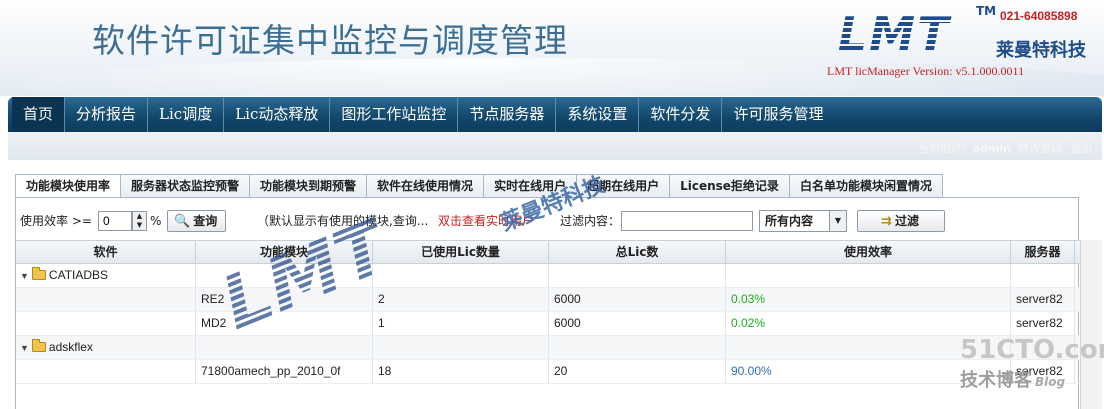  Describe the element at coordinates (107, 114) in the screenshot. I see `nav-item-analysis-report: 分析报告` at that location.